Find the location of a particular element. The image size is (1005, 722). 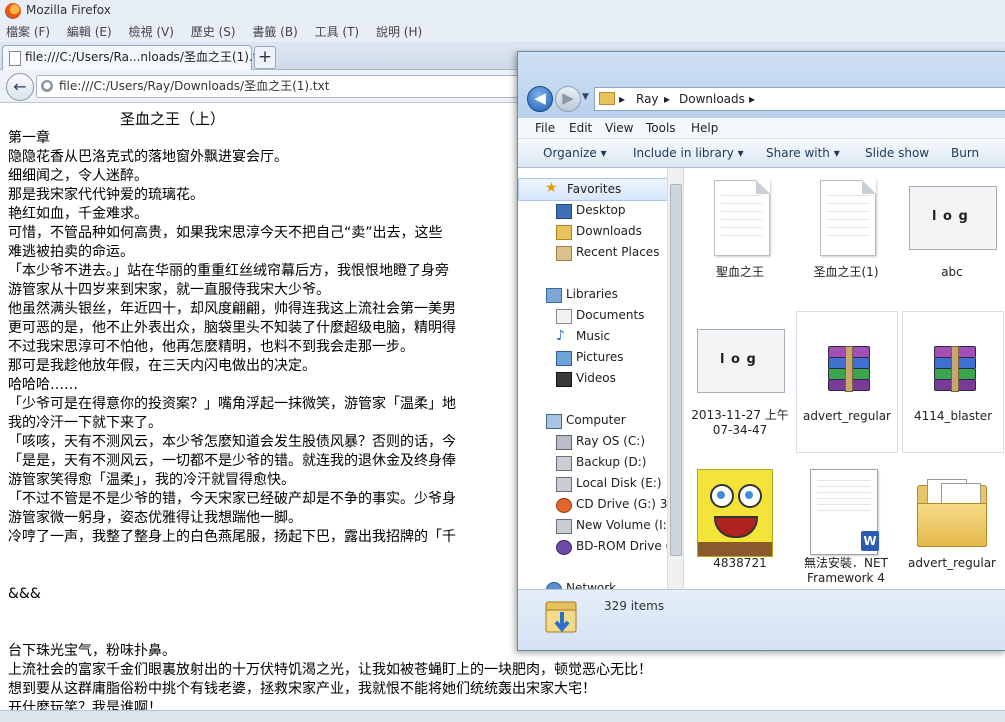

nav-videos: Videos is located at coordinates (592, 378).